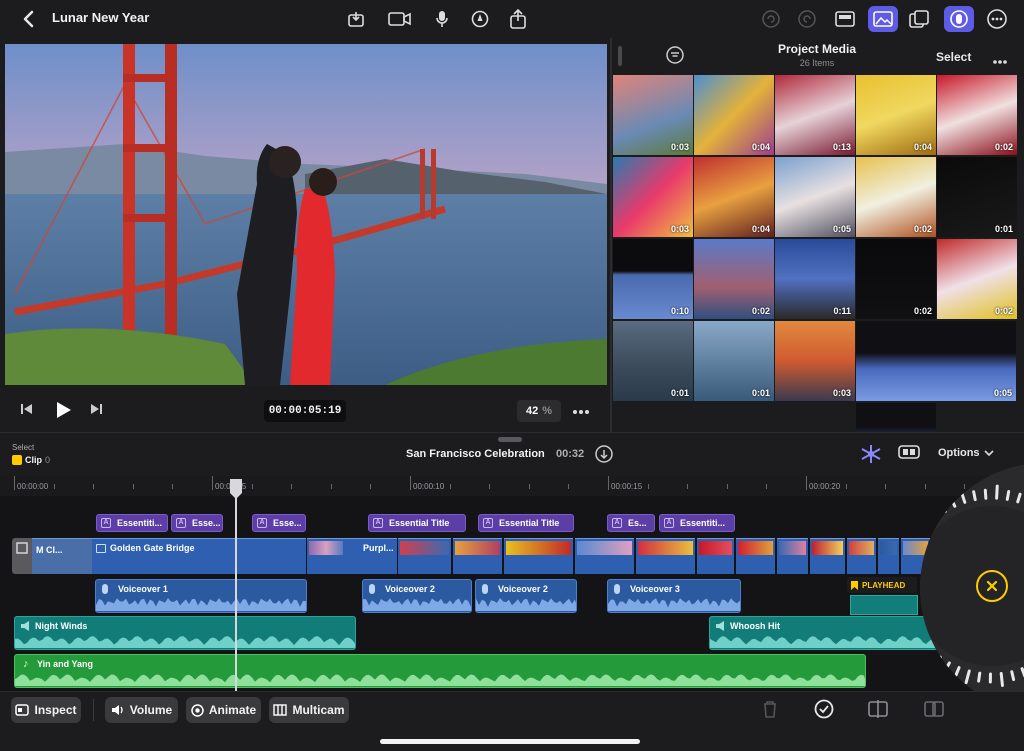 The height and width of the screenshot is (751, 1024). Describe the element at coordinates (28, 19) in the screenshot. I see `back-button` at that location.